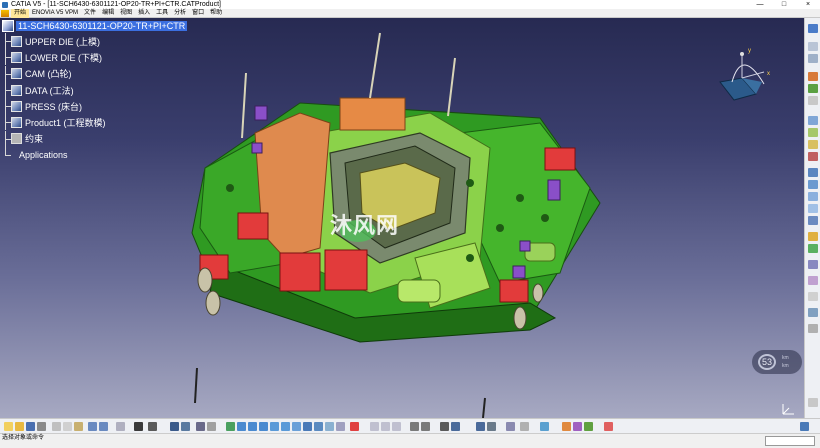 This screenshot has width=820, height=448. Describe the element at coordinates (126, 13) in the screenshot. I see `menu-view: 视图` at that location.